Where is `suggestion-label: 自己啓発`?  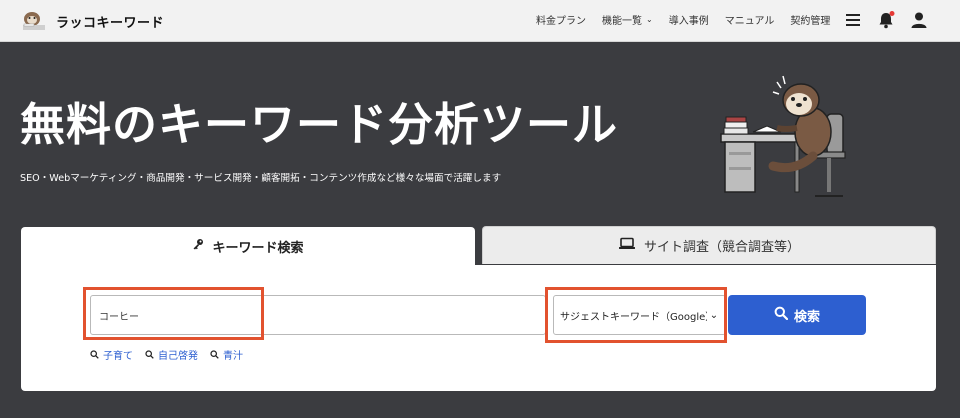
suggestion-label: 自己啓発 is located at coordinates (178, 356).